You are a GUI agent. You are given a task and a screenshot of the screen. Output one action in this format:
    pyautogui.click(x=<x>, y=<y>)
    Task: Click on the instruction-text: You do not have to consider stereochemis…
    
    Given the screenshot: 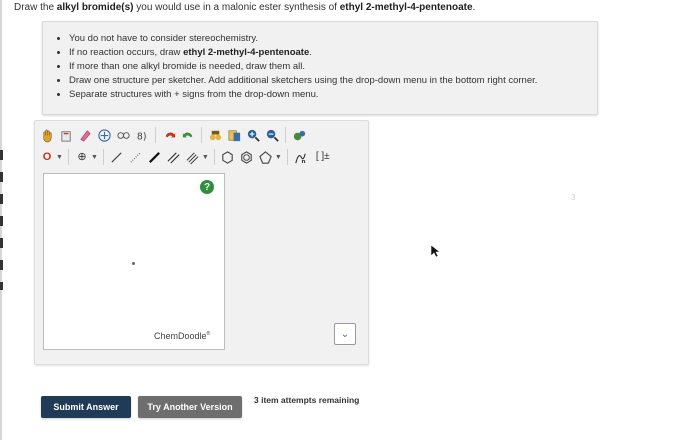 What is the action you would take?
    pyautogui.click(x=164, y=38)
    